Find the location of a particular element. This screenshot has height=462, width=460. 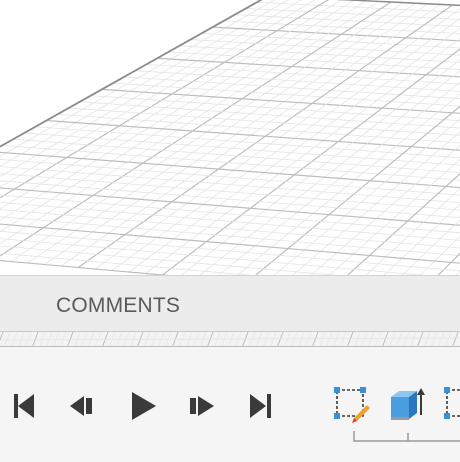

extrude-icon is located at coordinates (408, 404).